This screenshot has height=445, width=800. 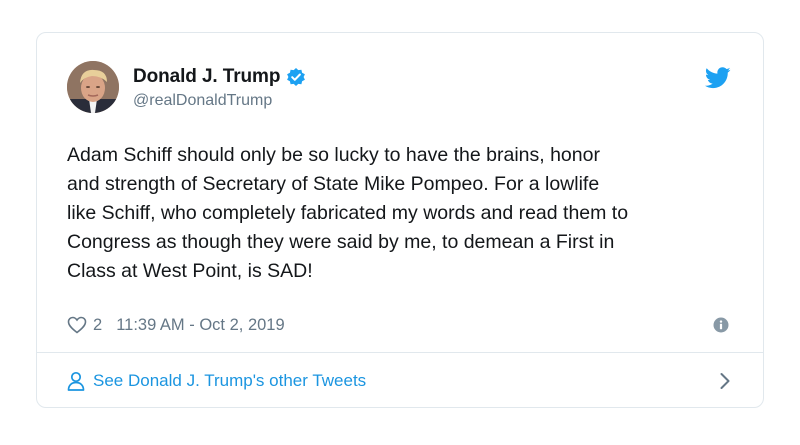 What do you see at coordinates (76, 381) in the screenshot?
I see `person-icon` at bounding box center [76, 381].